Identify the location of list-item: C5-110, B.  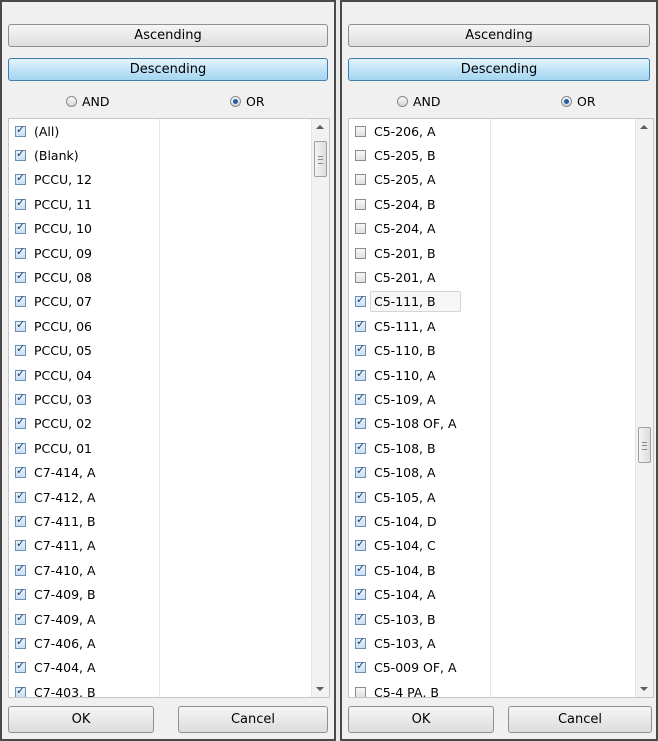
(492, 351).